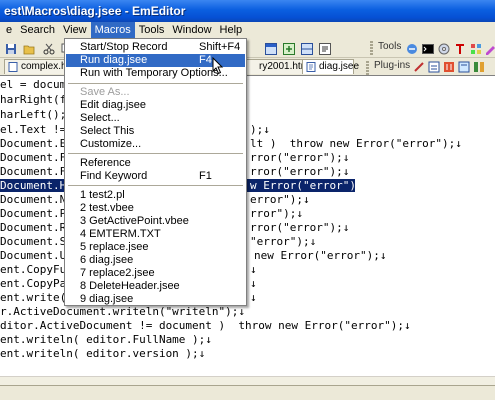  Describe the element at coordinates (270, 48) in the screenshot. I see `window-tile-icon` at that location.